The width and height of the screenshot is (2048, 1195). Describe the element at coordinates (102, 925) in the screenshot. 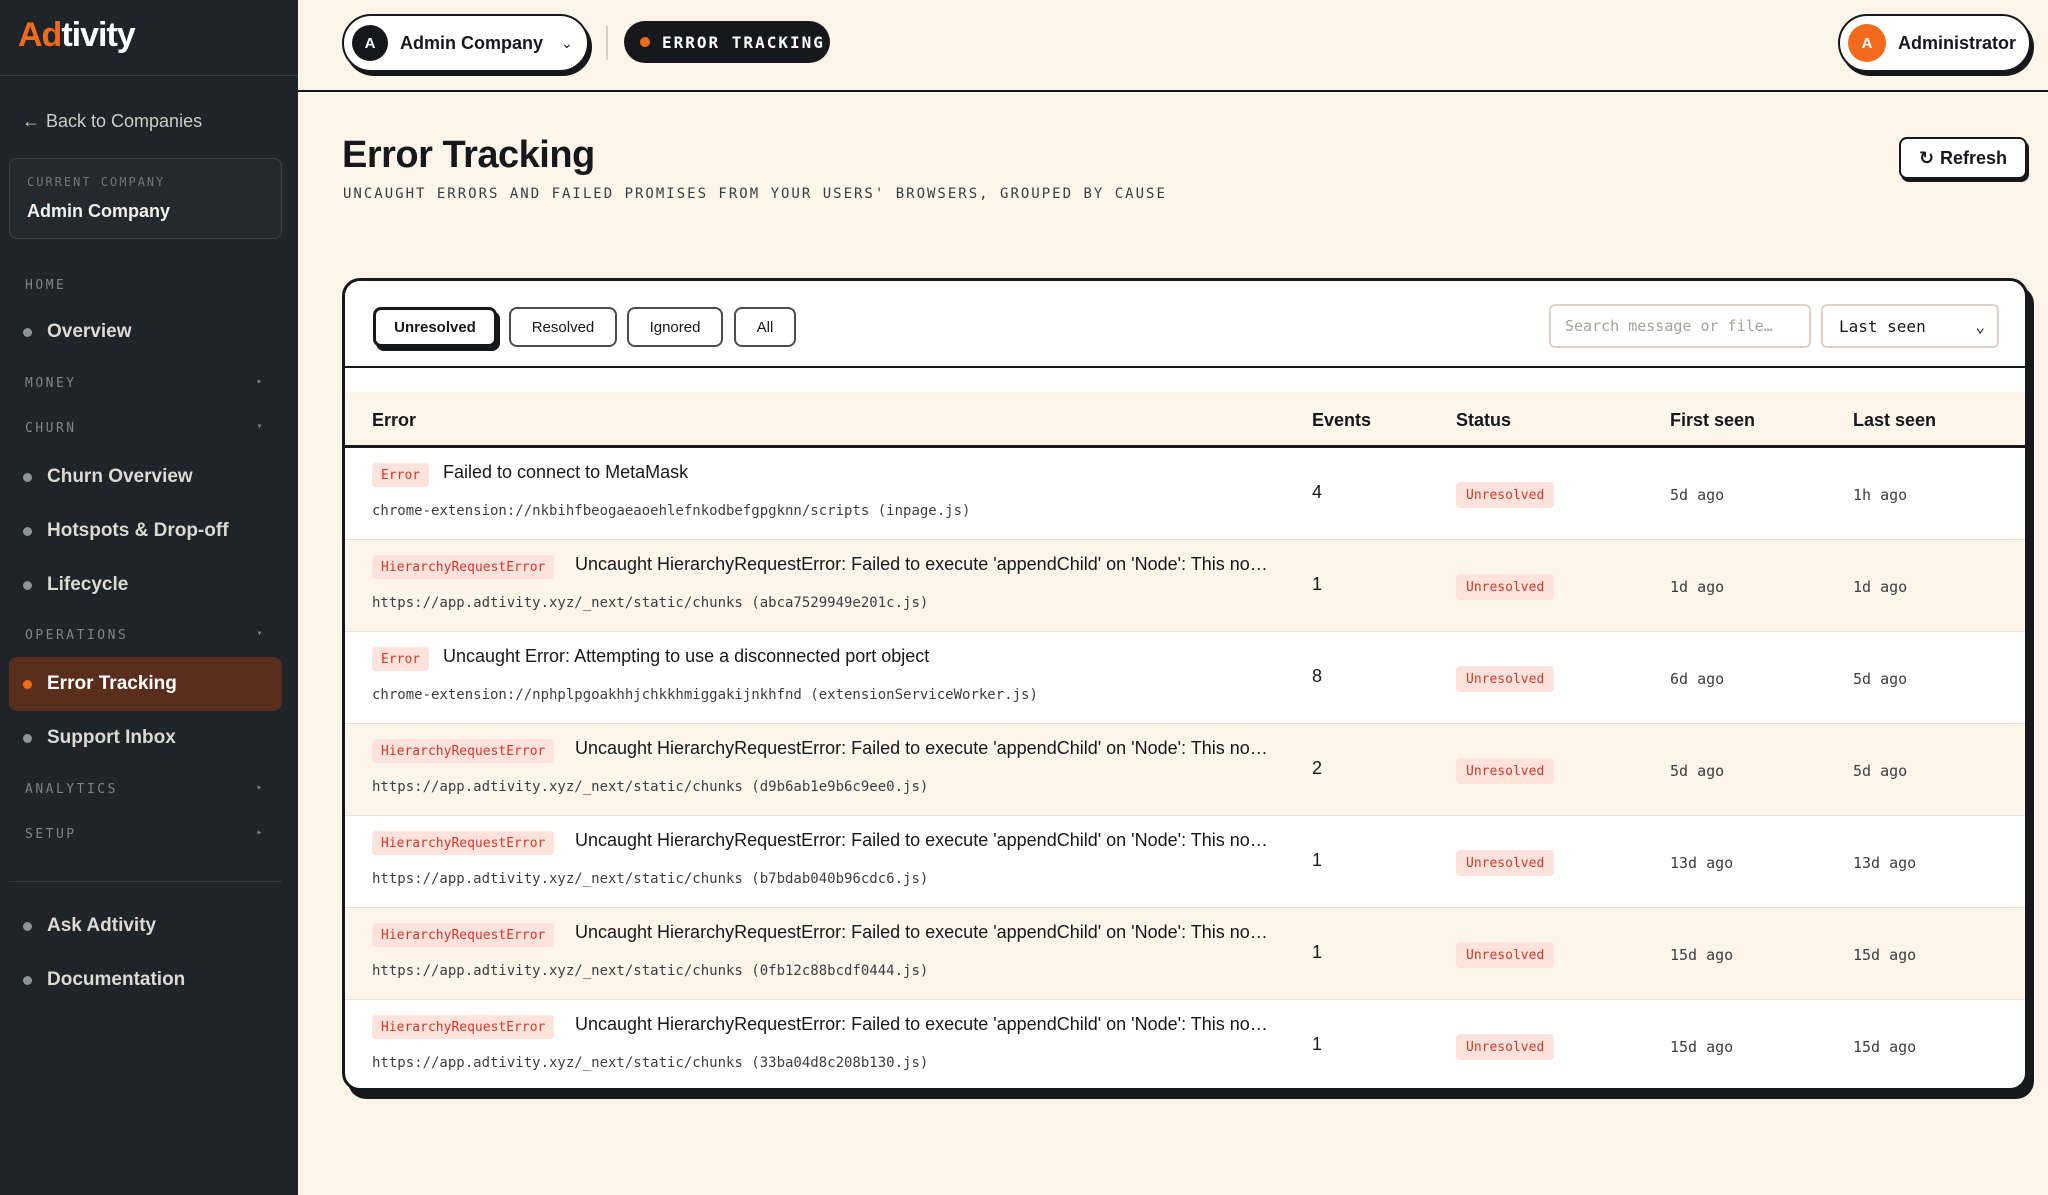

I see `sidebar-item-label: Ask Adtivity` at that location.